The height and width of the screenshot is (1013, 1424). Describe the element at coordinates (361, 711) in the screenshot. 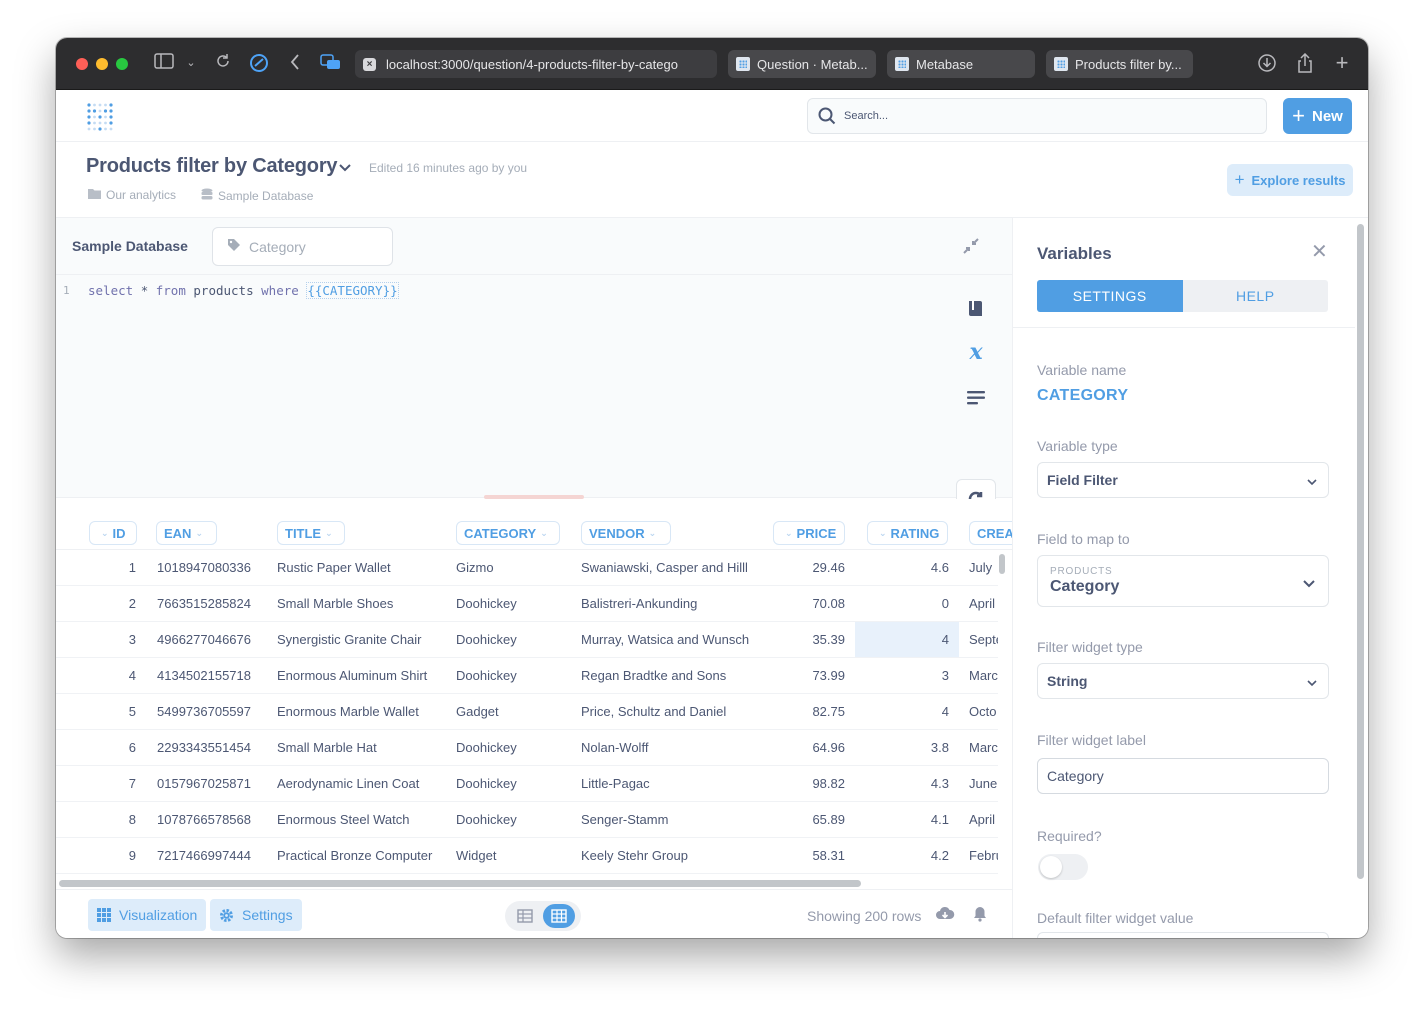

I see `cell-title: Enormous Marble Wallet` at that location.